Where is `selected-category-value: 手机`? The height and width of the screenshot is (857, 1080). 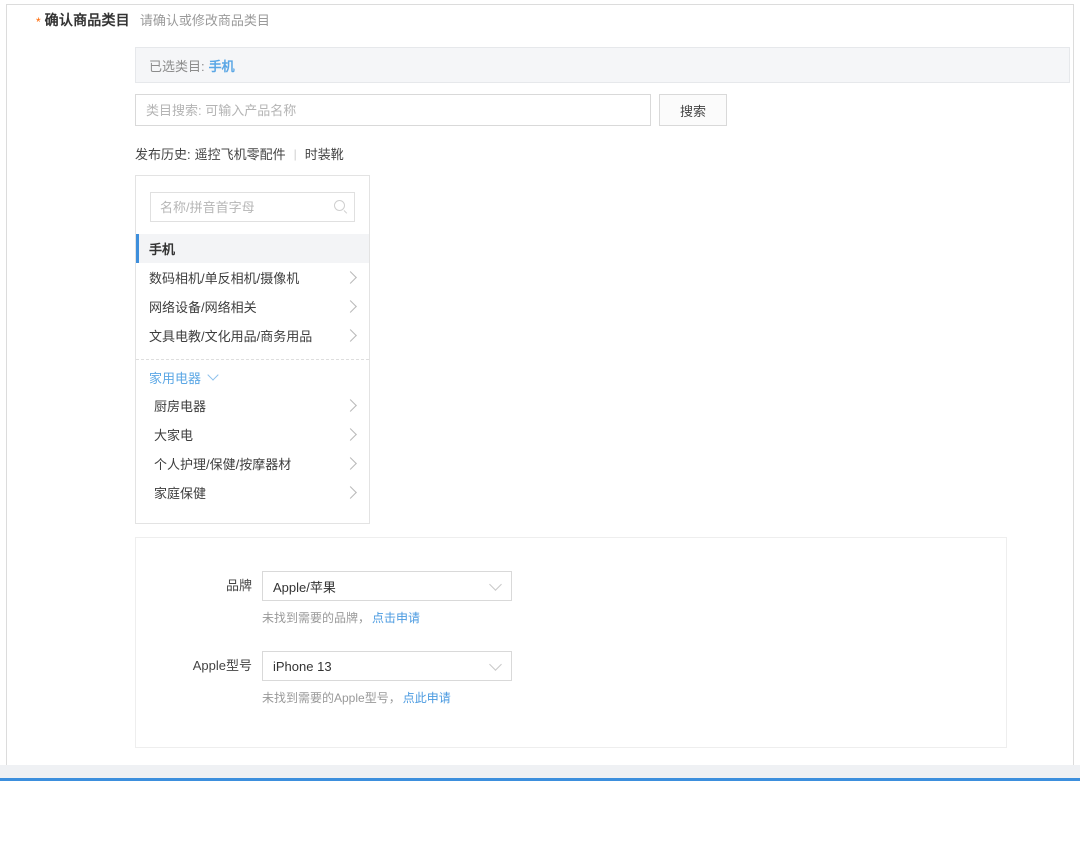
selected-category-value: 手机 is located at coordinates (222, 65).